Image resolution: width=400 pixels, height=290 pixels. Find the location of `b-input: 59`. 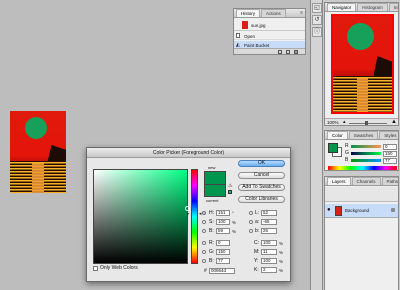

b-input: 59 is located at coordinates (223, 231).